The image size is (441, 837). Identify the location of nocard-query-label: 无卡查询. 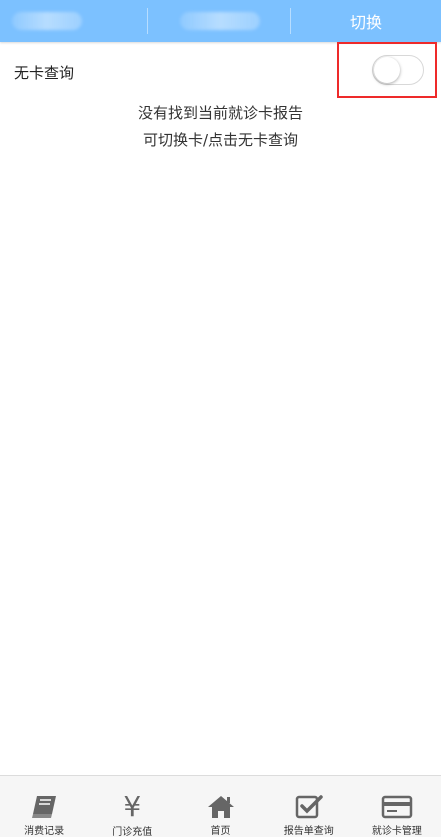
(44, 73).